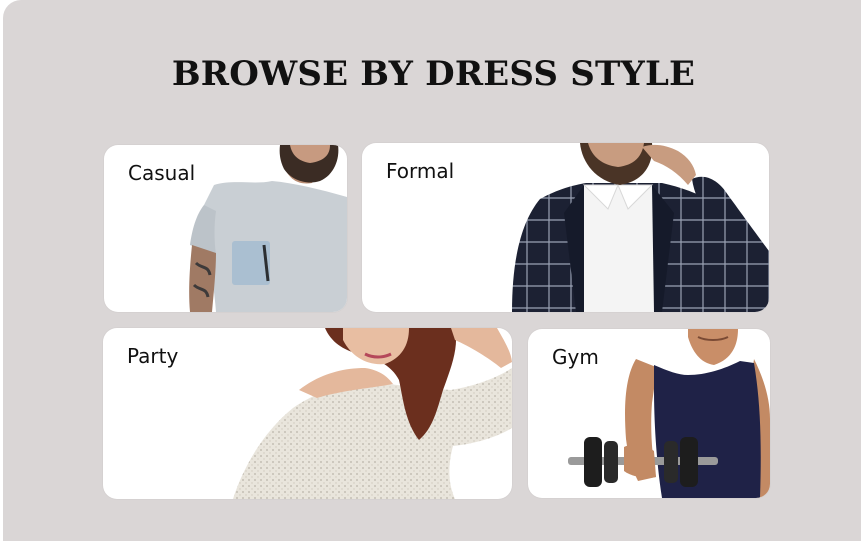 The width and height of the screenshot is (861, 541). What do you see at coordinates (575, 357) in the screenshot?
I see `style-label-gym: Gym` at bounding box center [575, 357].